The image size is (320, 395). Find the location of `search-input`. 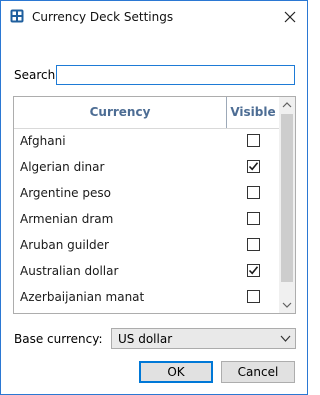

search-input is located at coordinates (175, 75).